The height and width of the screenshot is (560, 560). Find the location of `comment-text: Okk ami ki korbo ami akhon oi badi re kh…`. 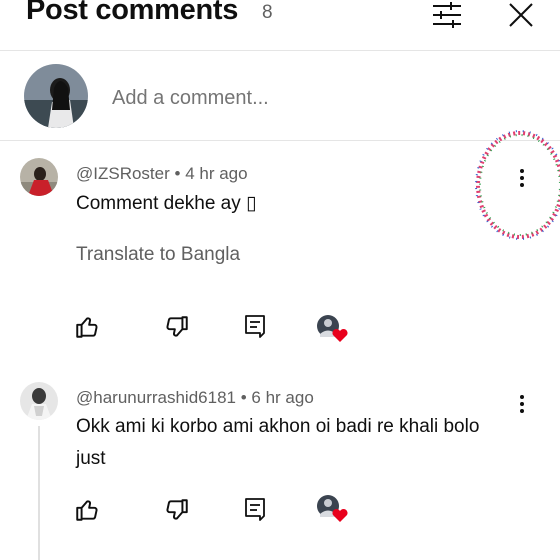

comment-text: Okk ami ki korbo ami akhon oi badi re kh… is located at coordinates (278, 442).